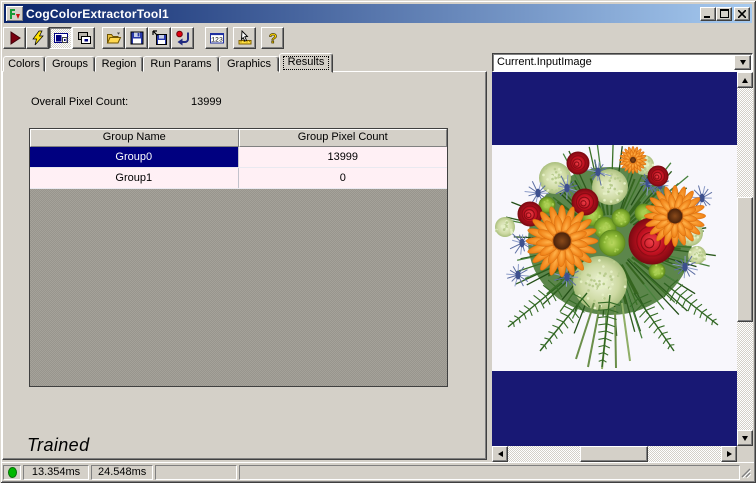  I want to click on numeric-results-icon: 123, so click(216, 38).